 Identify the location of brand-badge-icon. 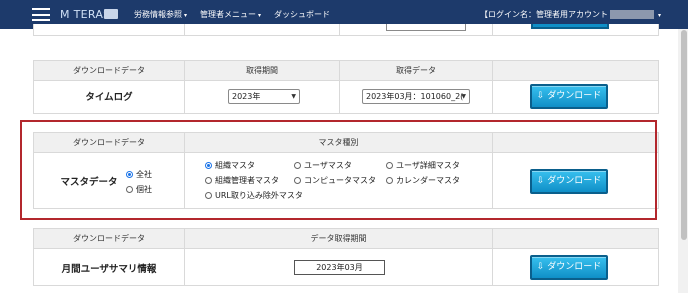
(111, 14).